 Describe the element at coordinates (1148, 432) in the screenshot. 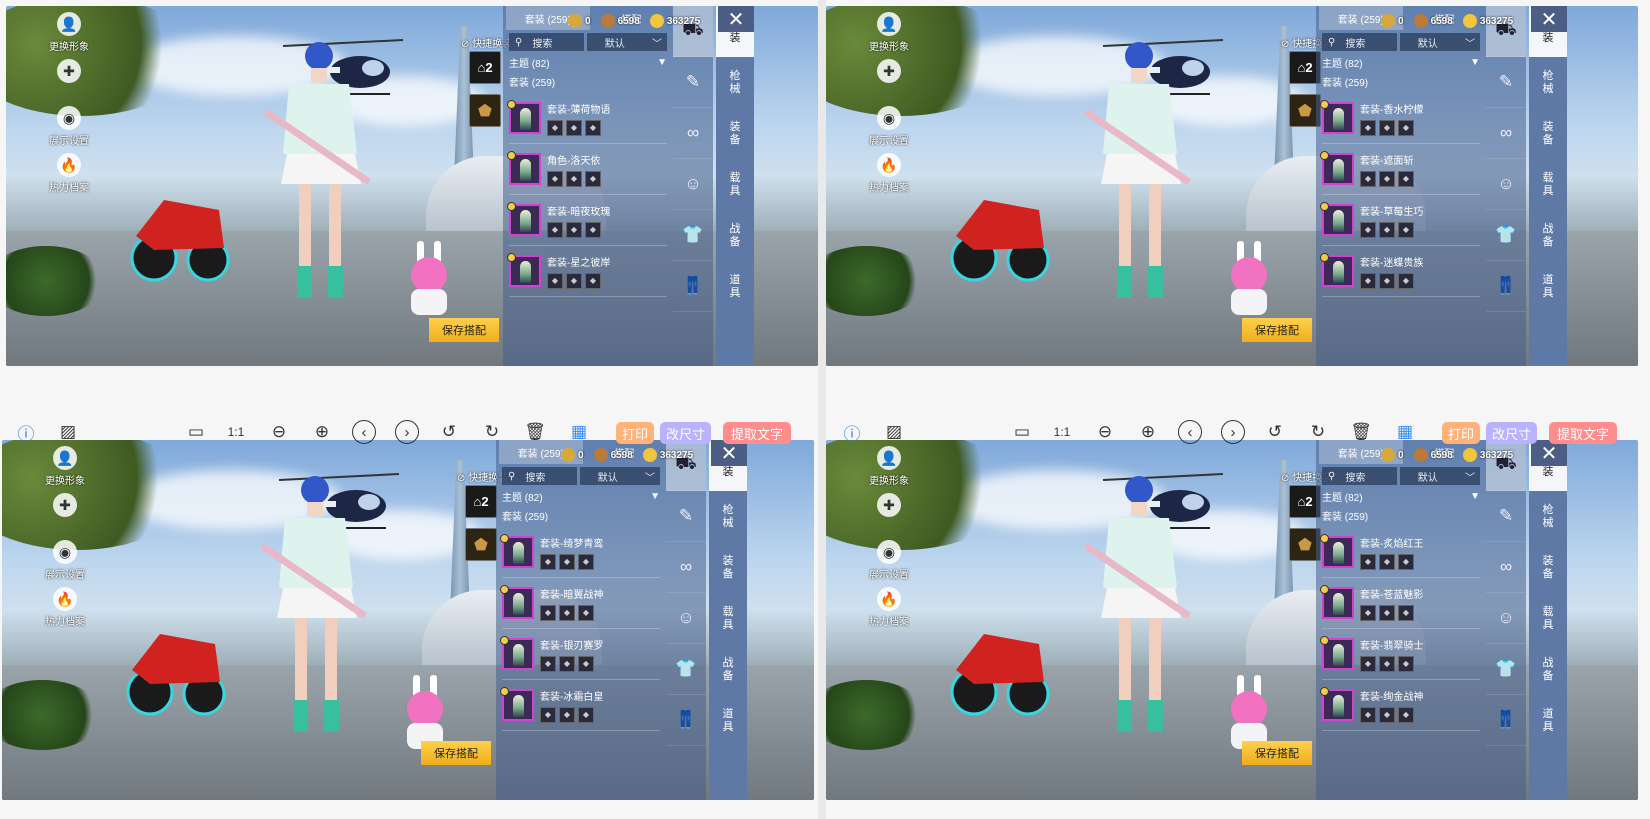

I see `zoom-in-icon: ⊕` at that location.